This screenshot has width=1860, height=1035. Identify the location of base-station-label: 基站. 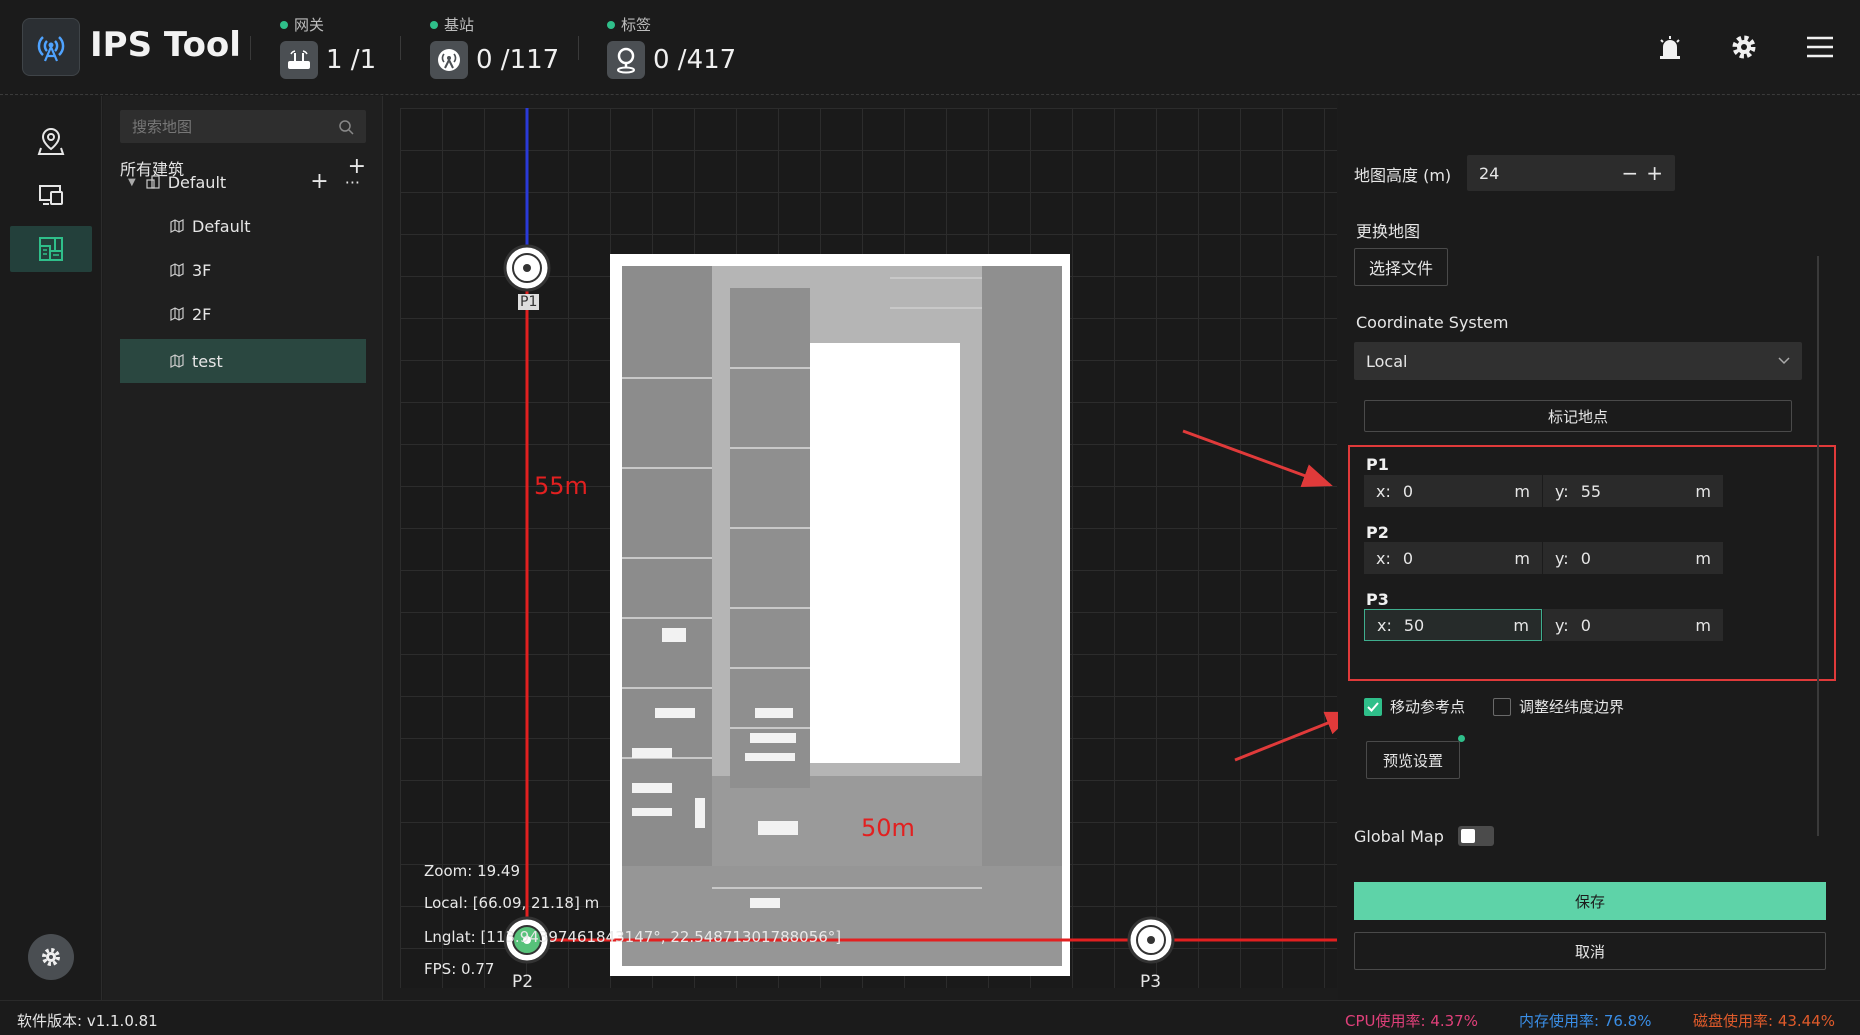
(459, 25).